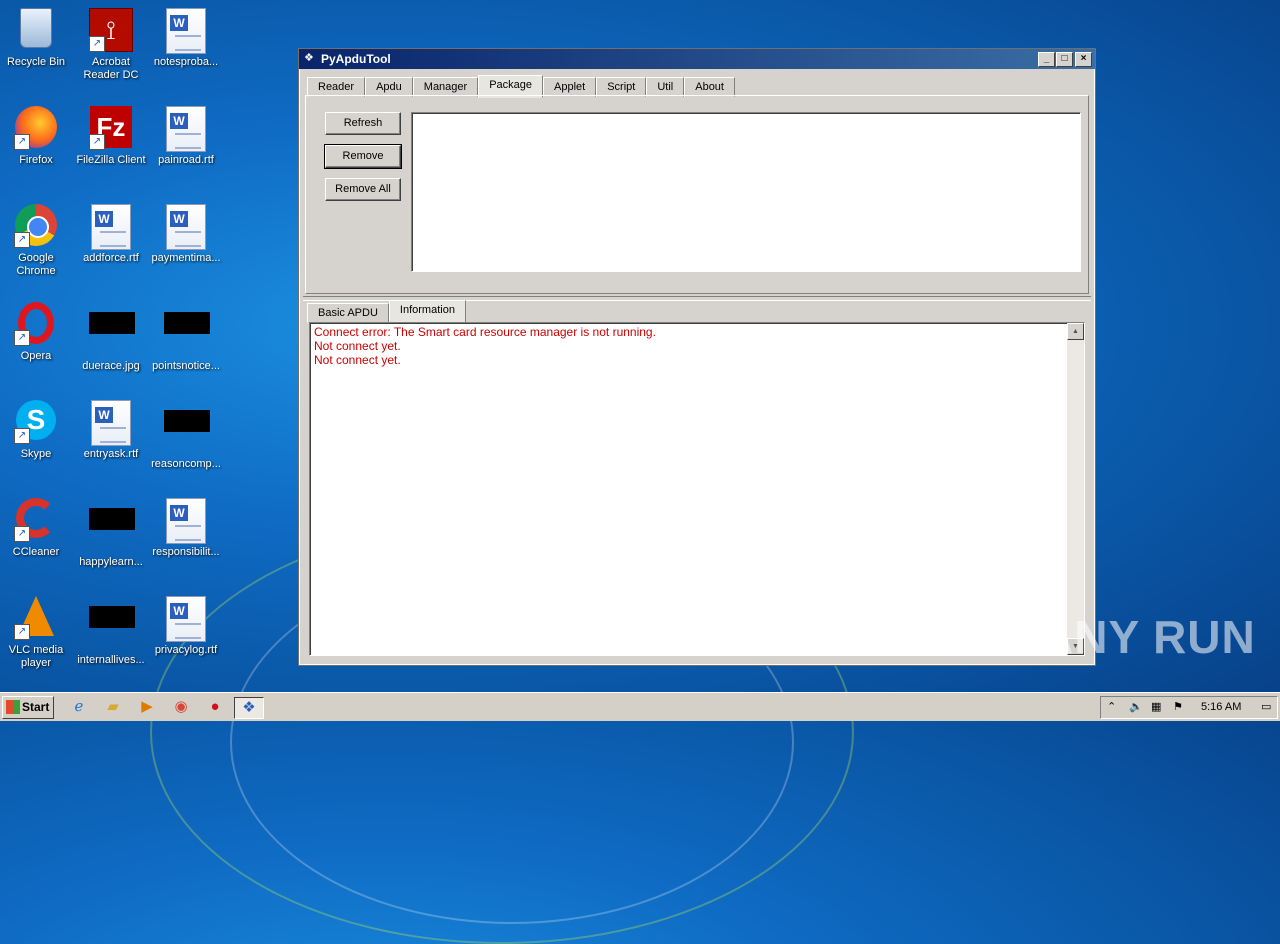 This screenshot has height=944, width=1280. I want to click on clock: 5:16 AM, so click(1221, 707).